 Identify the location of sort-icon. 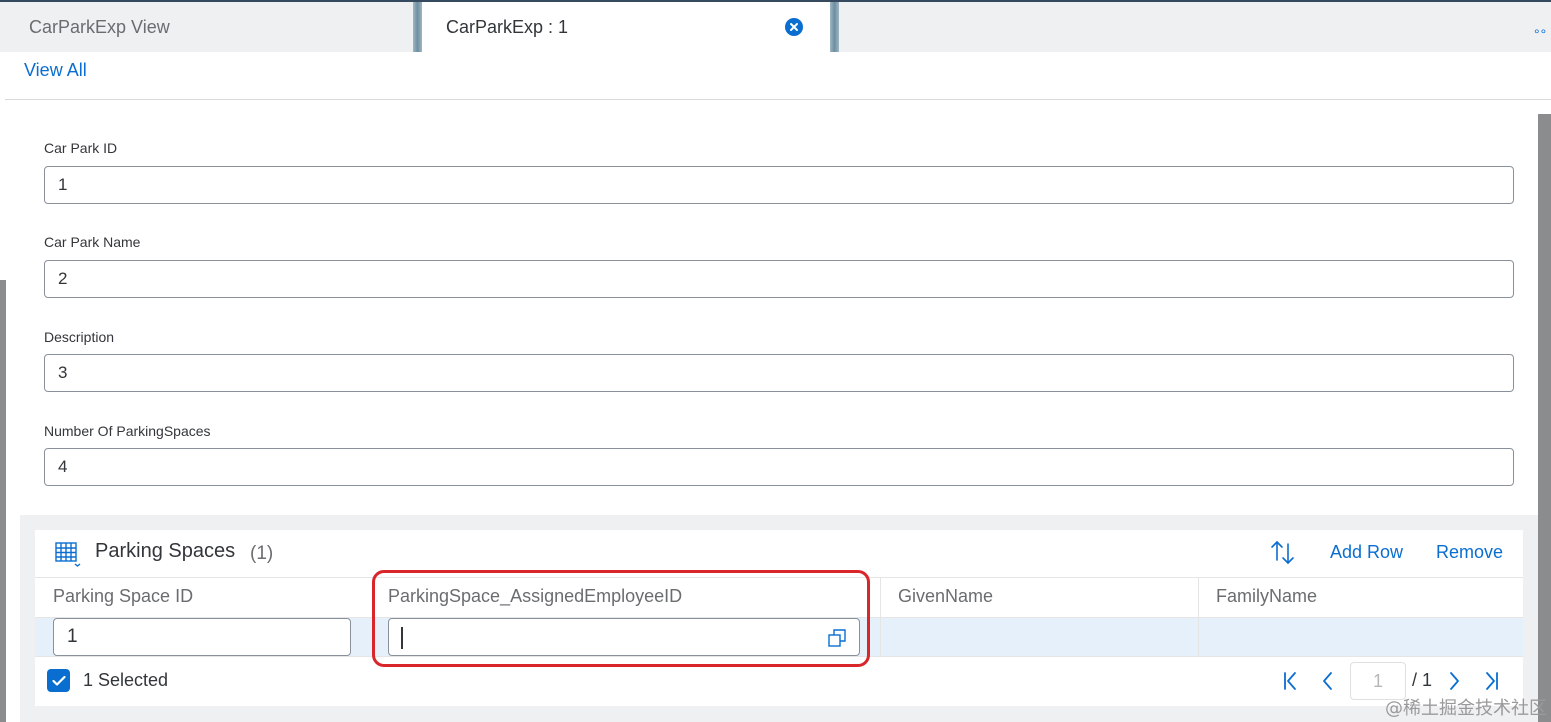
(1283, 552).